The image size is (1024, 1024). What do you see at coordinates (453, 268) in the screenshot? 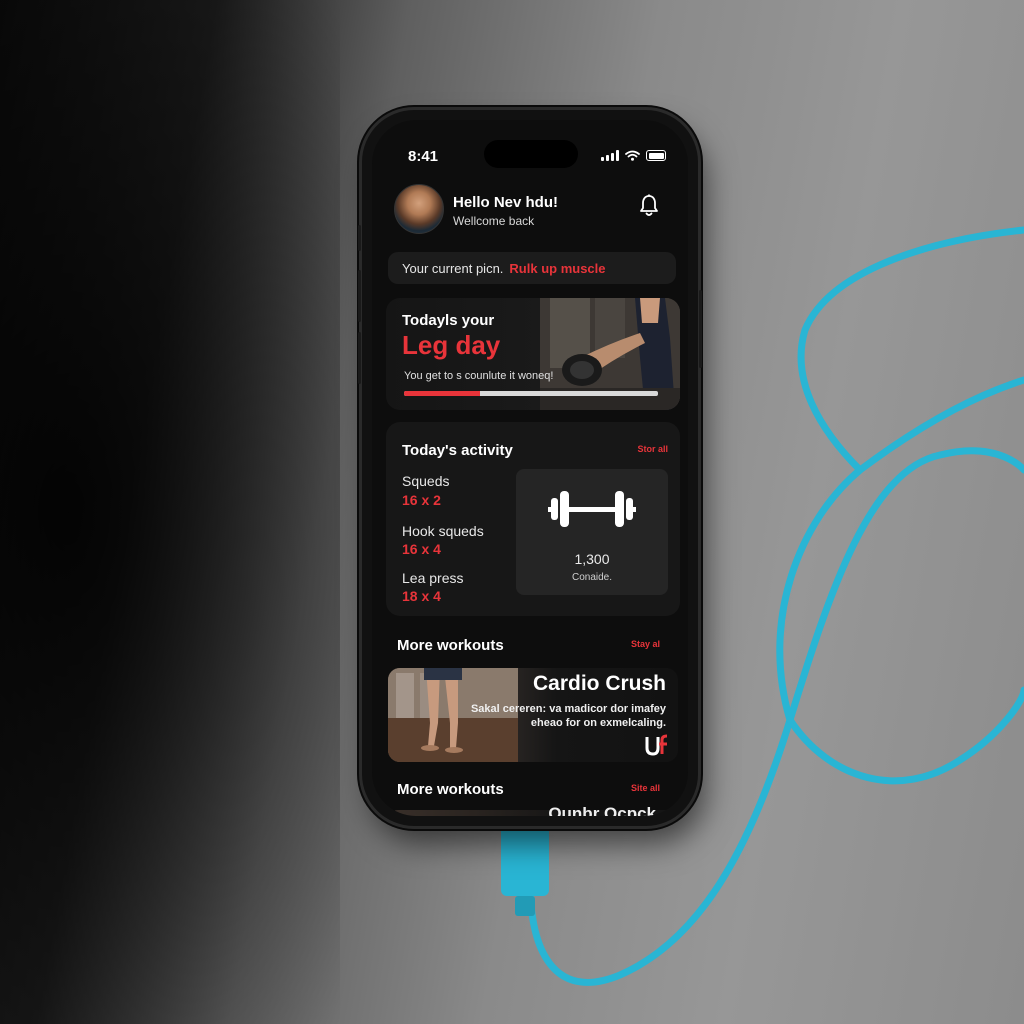
I see `plan-label: Your current picn.` at bounding box center [453, 268].